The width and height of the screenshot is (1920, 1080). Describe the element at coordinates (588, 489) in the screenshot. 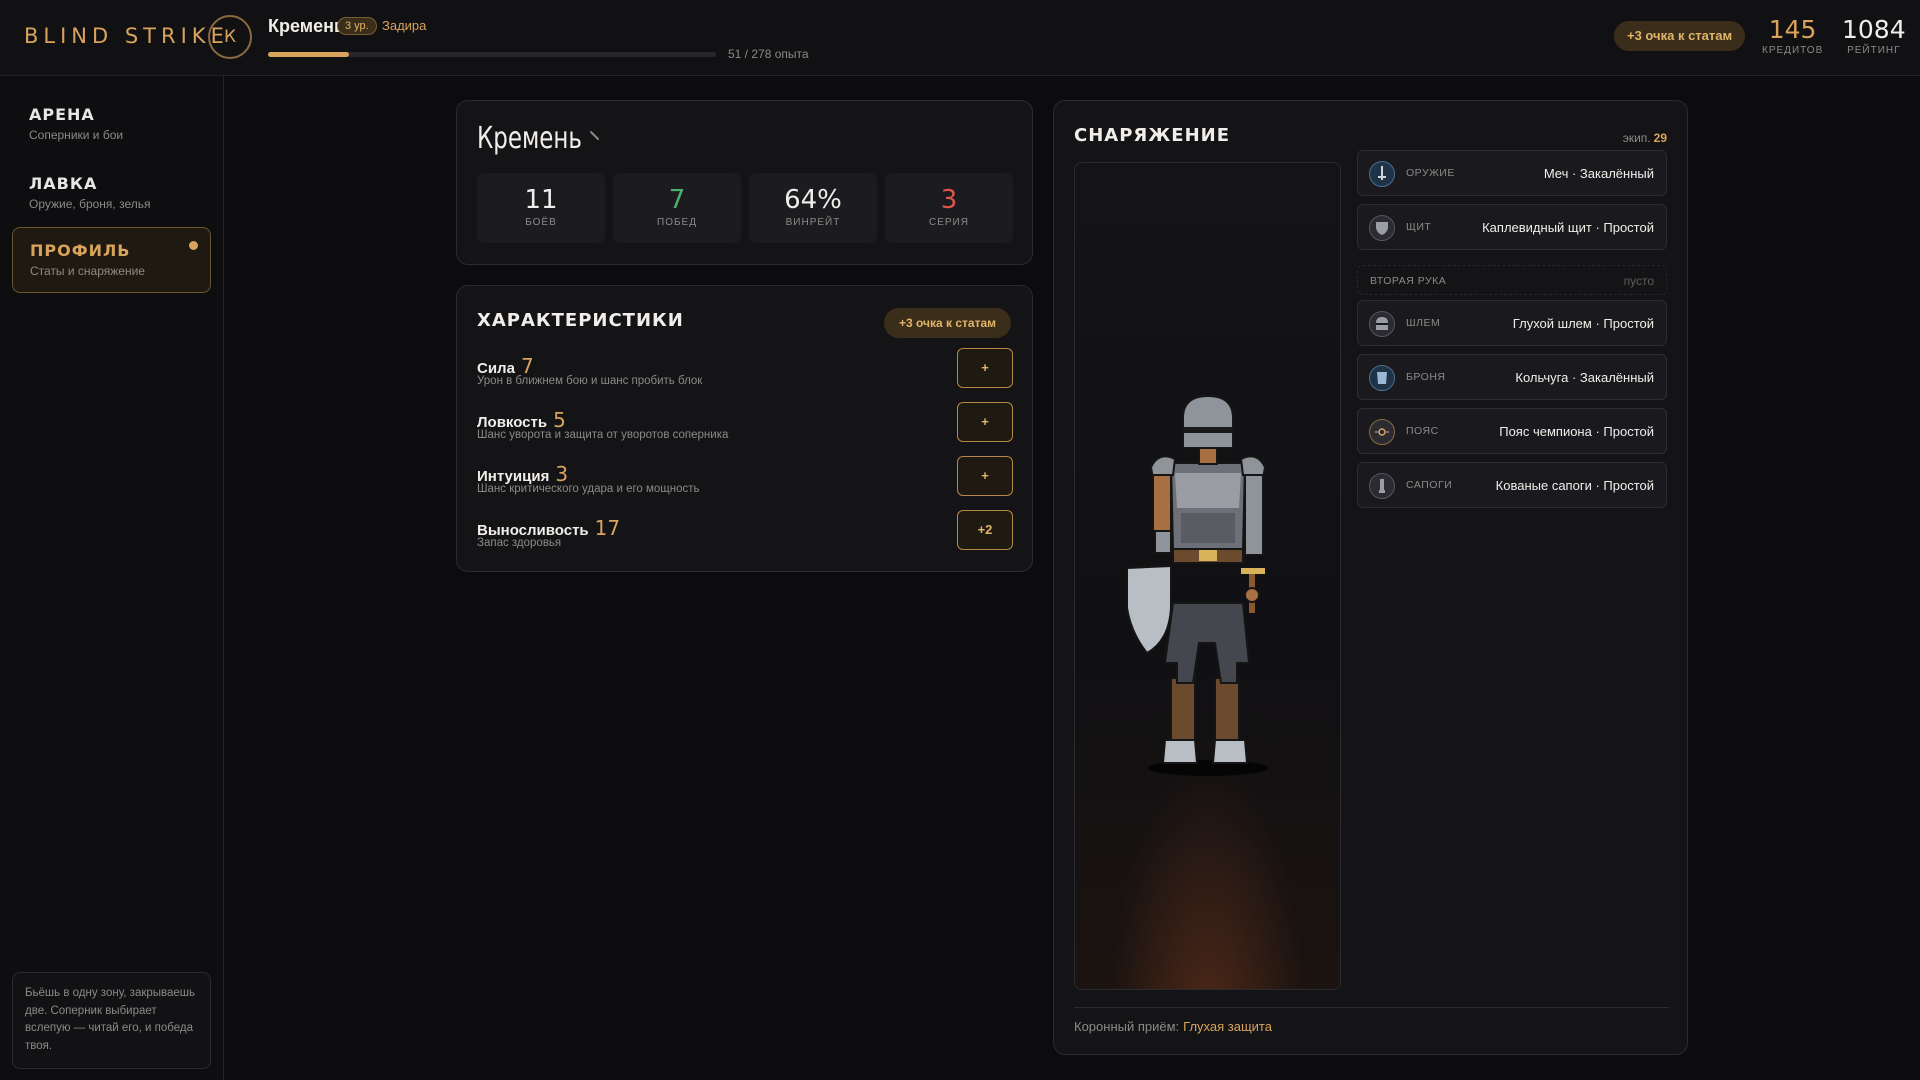

I see `attribute-description: Шанс критического удара и его мощность` at that location.